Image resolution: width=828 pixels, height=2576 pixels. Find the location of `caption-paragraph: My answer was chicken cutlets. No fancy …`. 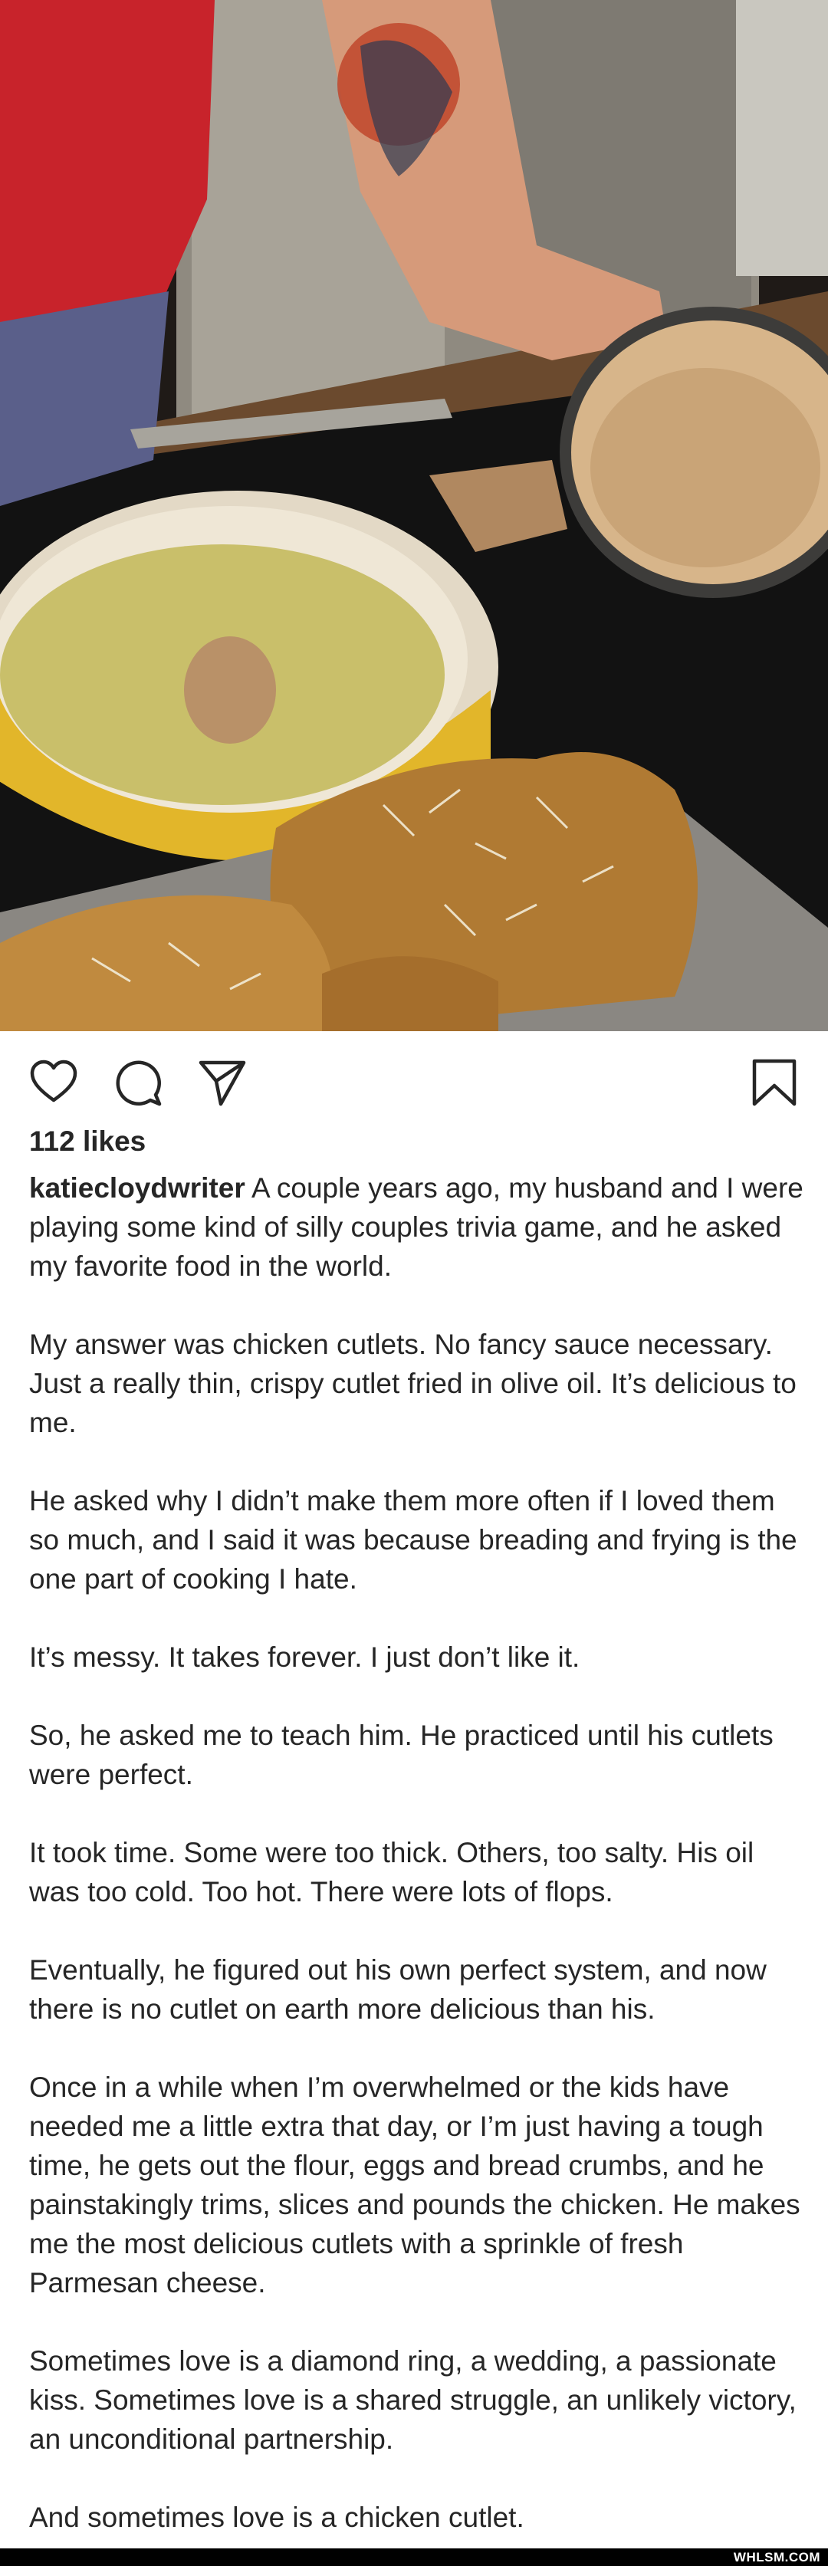

caption-paragraph: My answer was chicken cutlets. No fancy … is located at coordinates (413, 1384).